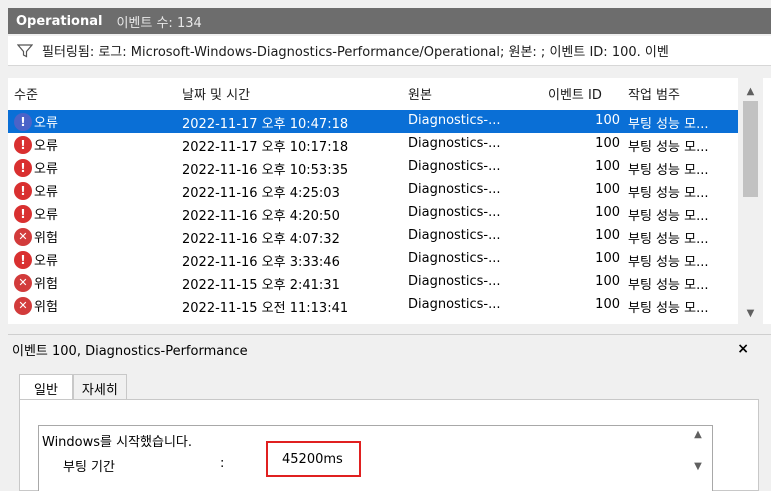  I want to click on column-source: 원본, so click(420, 93).